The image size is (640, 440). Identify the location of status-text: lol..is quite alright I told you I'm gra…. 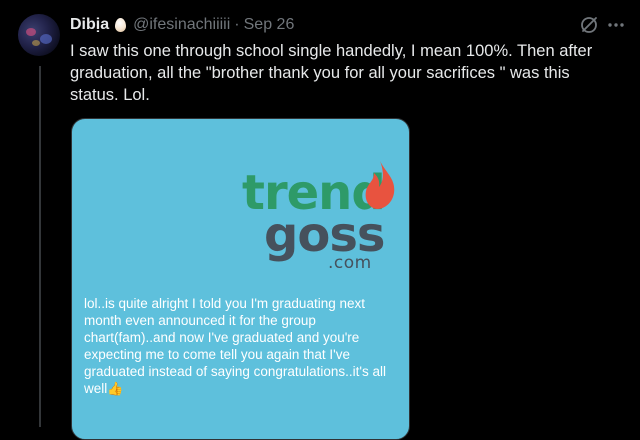
(243, 346).